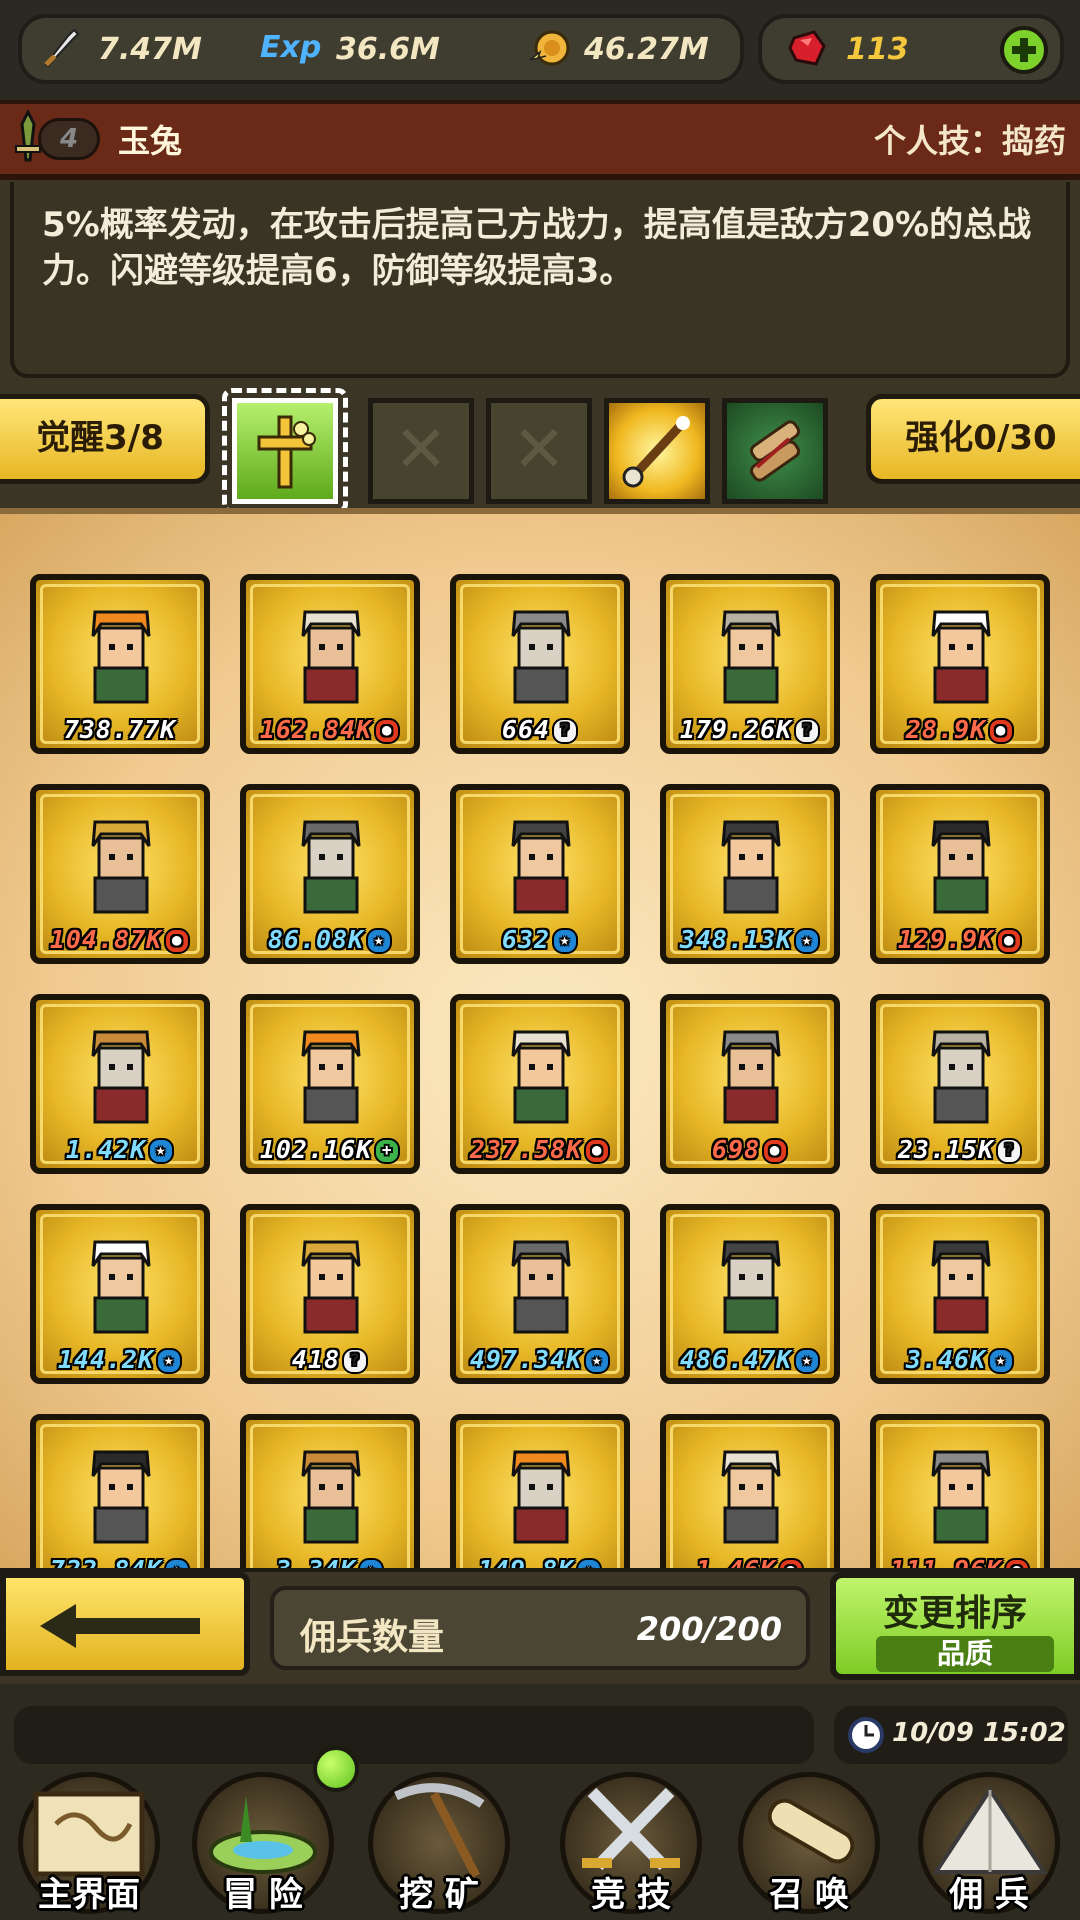 The image size is (1080, 1920). I want to click on gold-value: 46.27M, so click(646, 49).